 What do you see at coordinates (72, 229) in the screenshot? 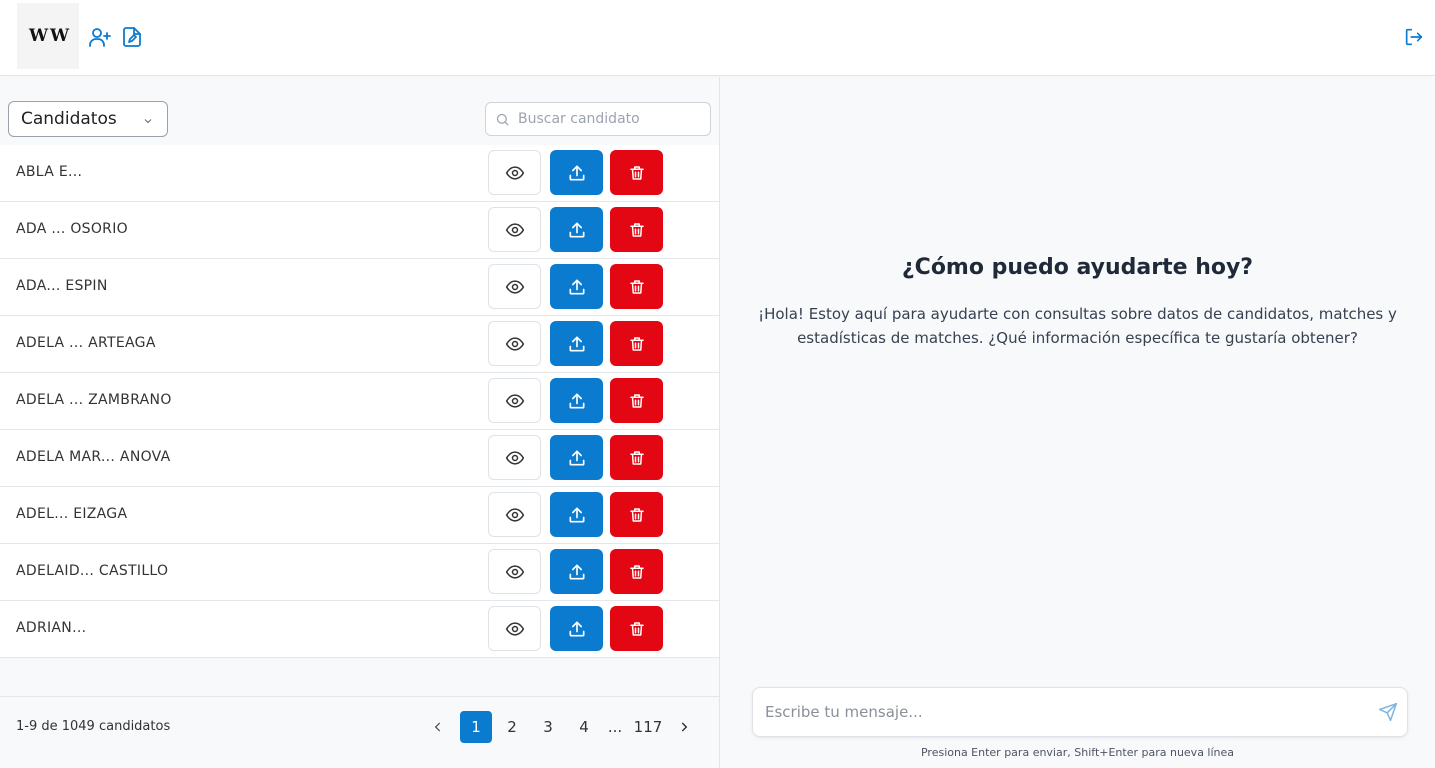
I see `candidate-name: ADA ... OSORIO` at bounding box center [72, 229].